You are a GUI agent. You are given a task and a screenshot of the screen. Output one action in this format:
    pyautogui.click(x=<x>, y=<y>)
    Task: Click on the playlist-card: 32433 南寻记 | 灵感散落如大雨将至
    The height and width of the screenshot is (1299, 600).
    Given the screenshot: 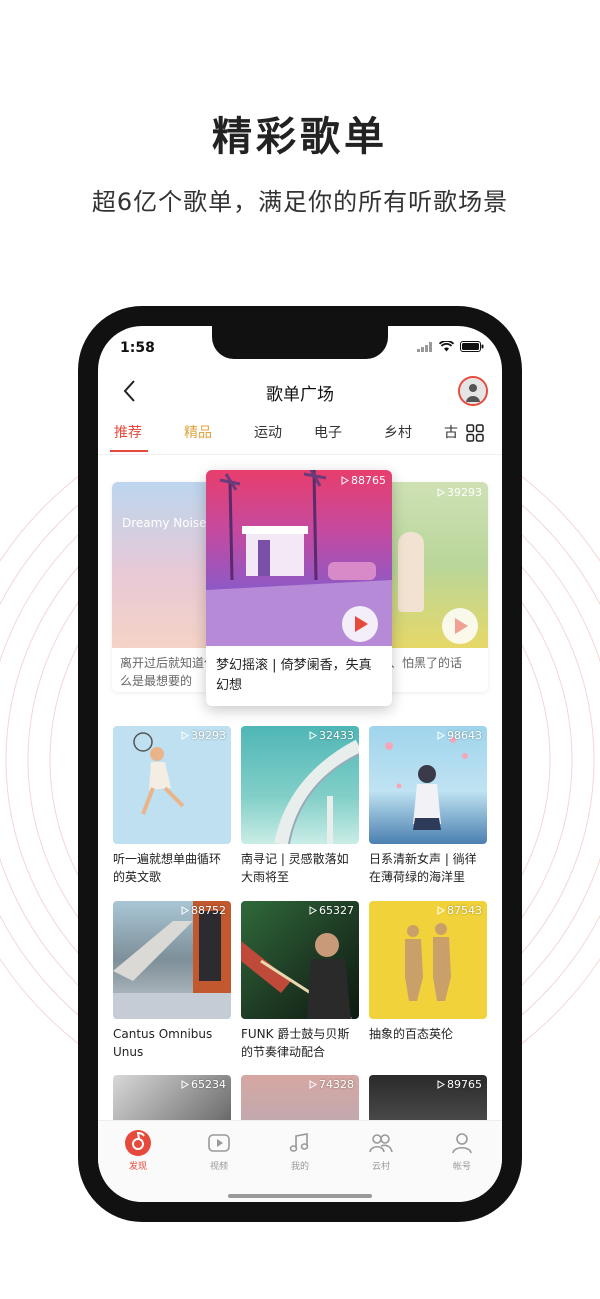 What is the action you would take?
    pyautogui.click(x=300, y=806)
    